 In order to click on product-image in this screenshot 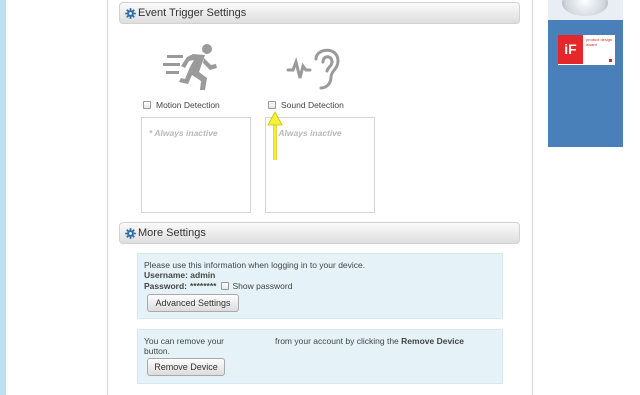, I will do `click(585, 8)`.